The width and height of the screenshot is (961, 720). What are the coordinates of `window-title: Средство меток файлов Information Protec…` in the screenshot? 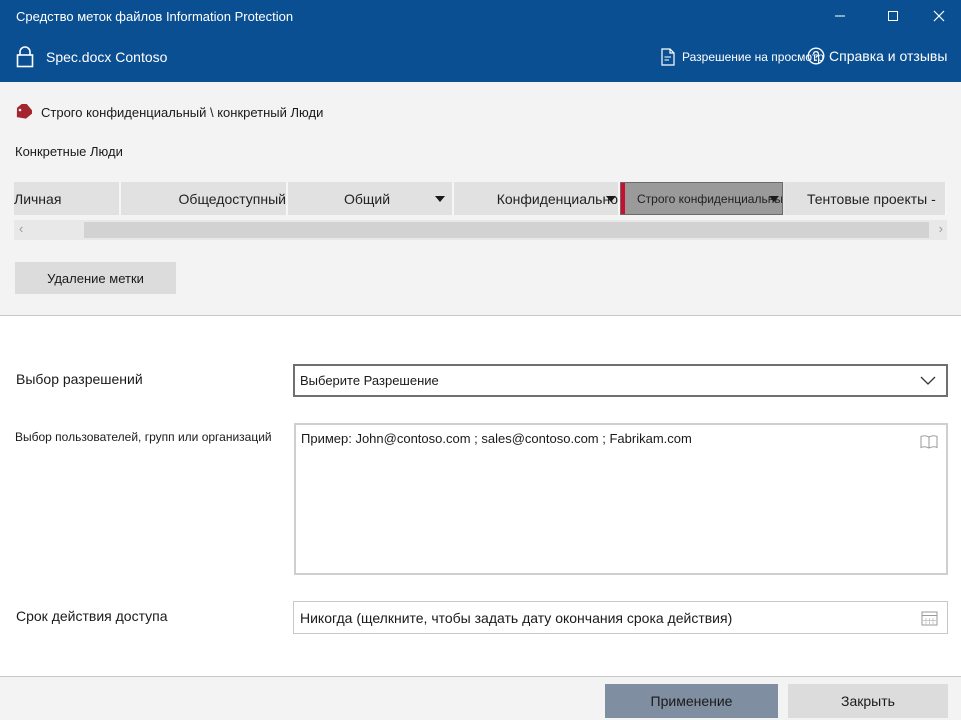 It's located at (155, 16).